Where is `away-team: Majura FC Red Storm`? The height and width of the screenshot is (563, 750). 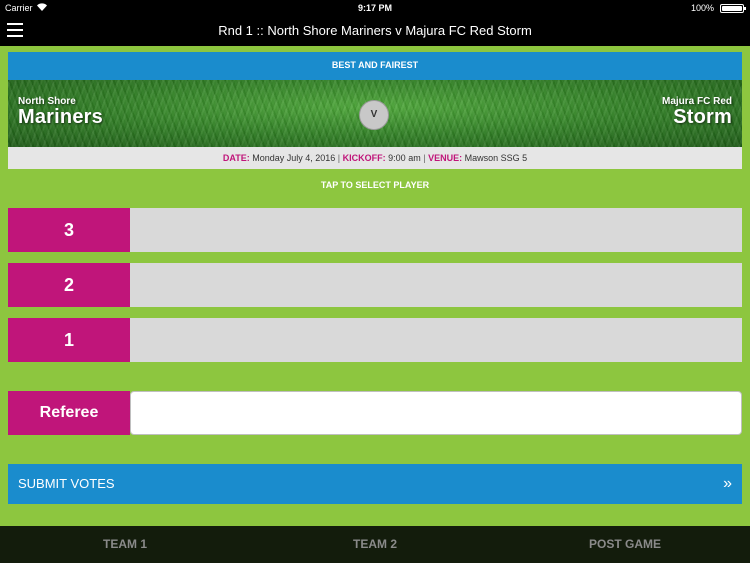 away-team: Majura FC Red Storm is located at coordinates (697, 112).